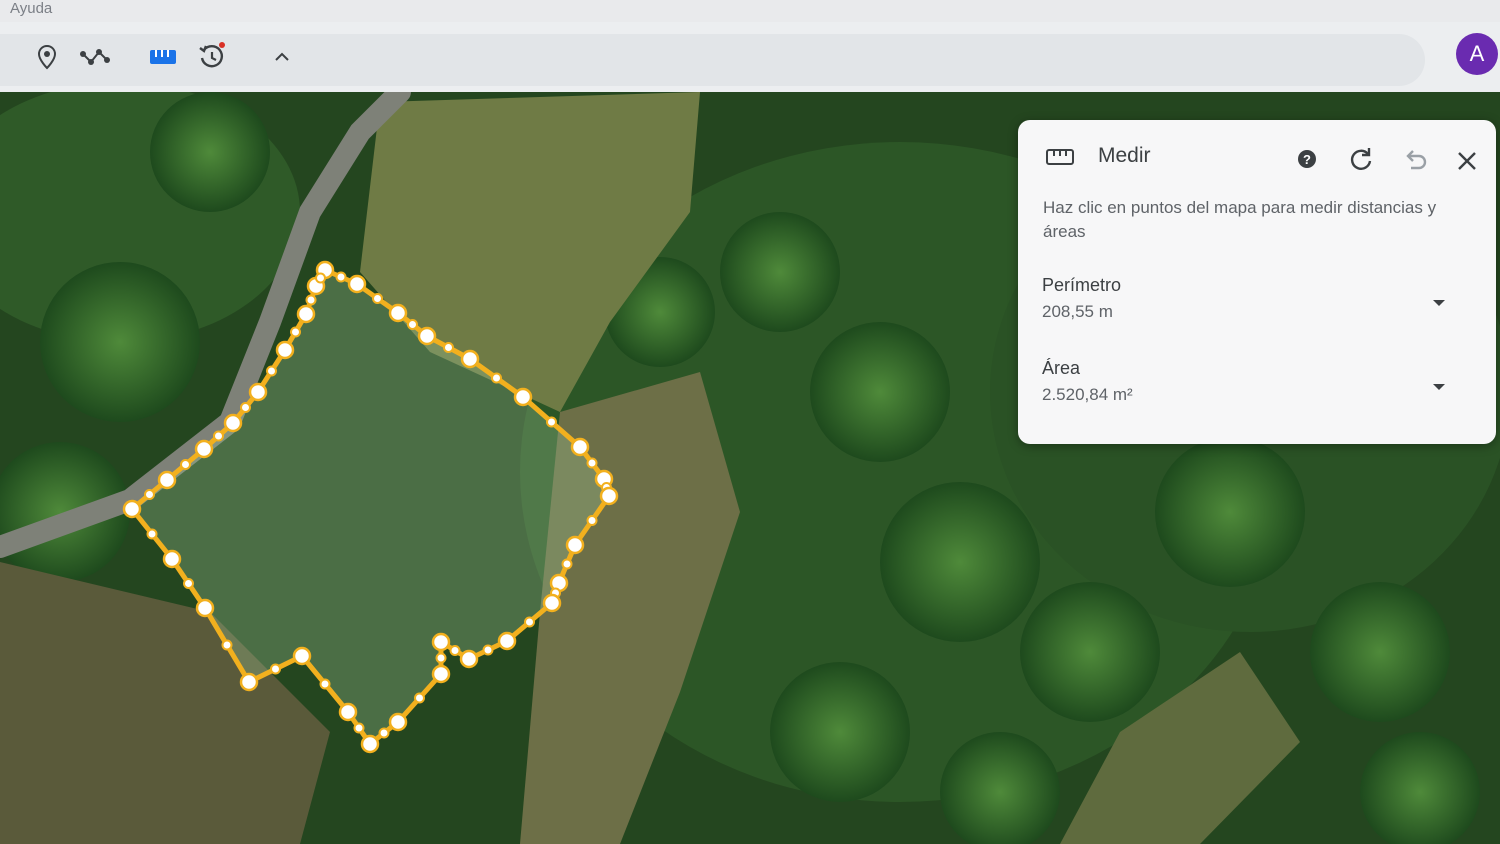 This screenshot has width=1500, height=844. I want to click on path-icon, so click(95, 57).